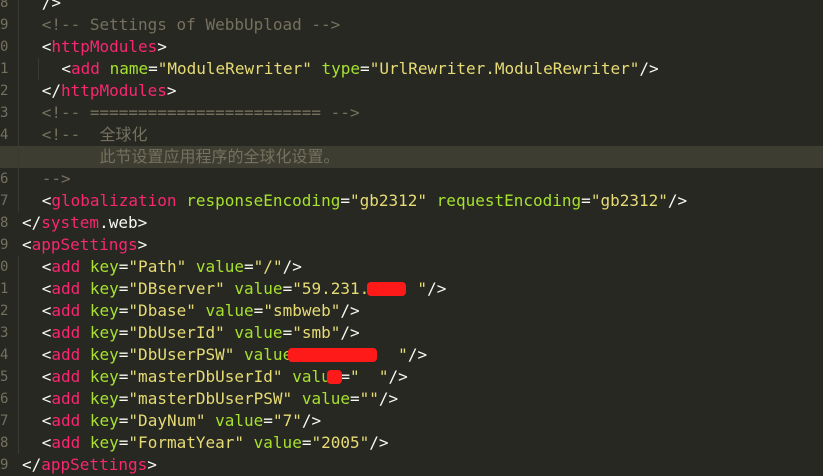 The height and width of the screenshot is (476, 823). I want to click on code-token: type, so click(341, 68).